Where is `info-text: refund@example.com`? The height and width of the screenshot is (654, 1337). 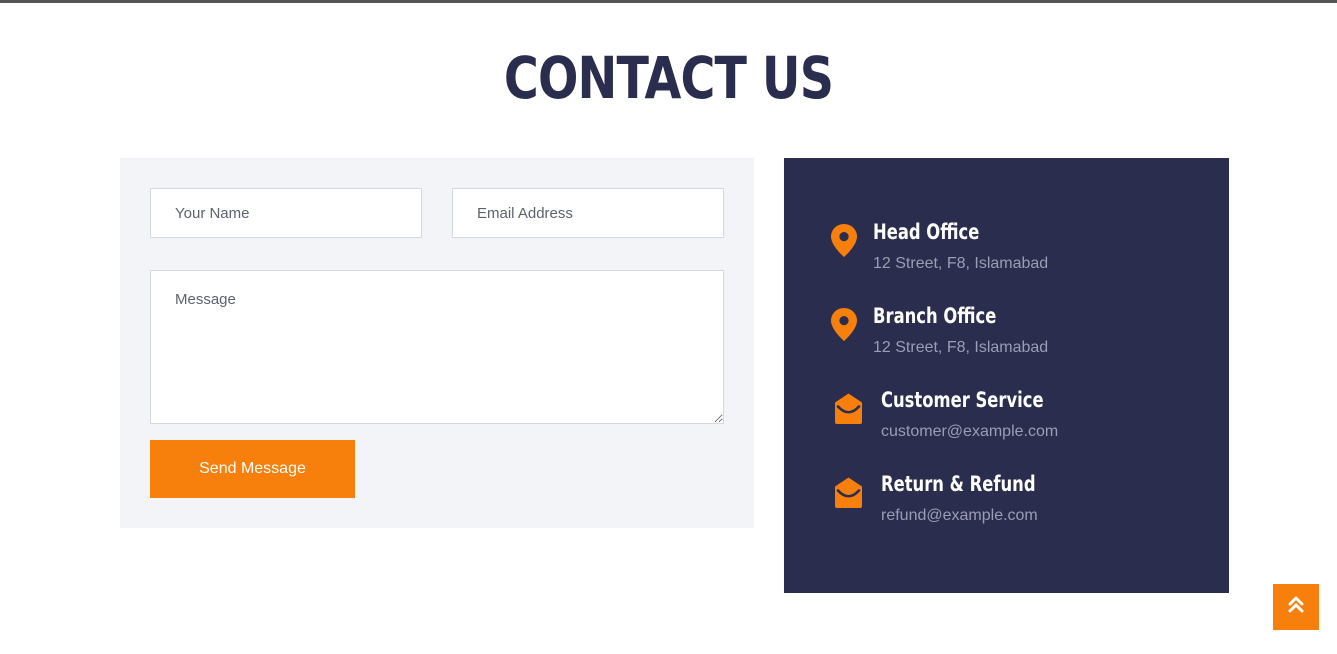 info-text: refund@example.com is located at coordinates (959, 515).